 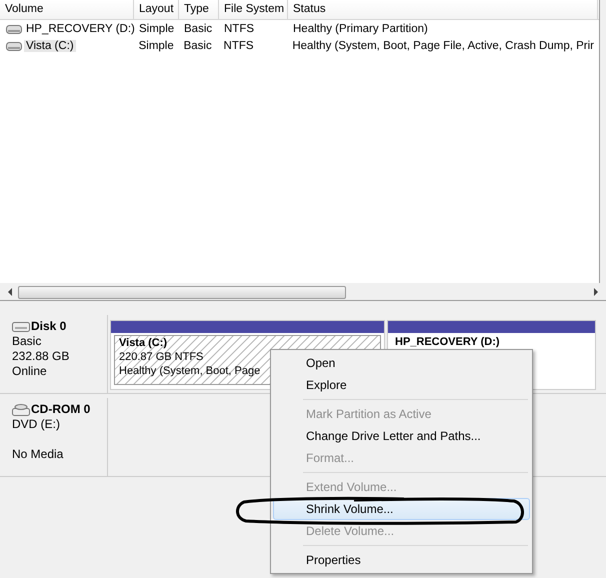 What do you see at coordinates (60, 409) in the screenshot?
I see `disk-name: CD-ROM 0` at bounding box center [60, 409].